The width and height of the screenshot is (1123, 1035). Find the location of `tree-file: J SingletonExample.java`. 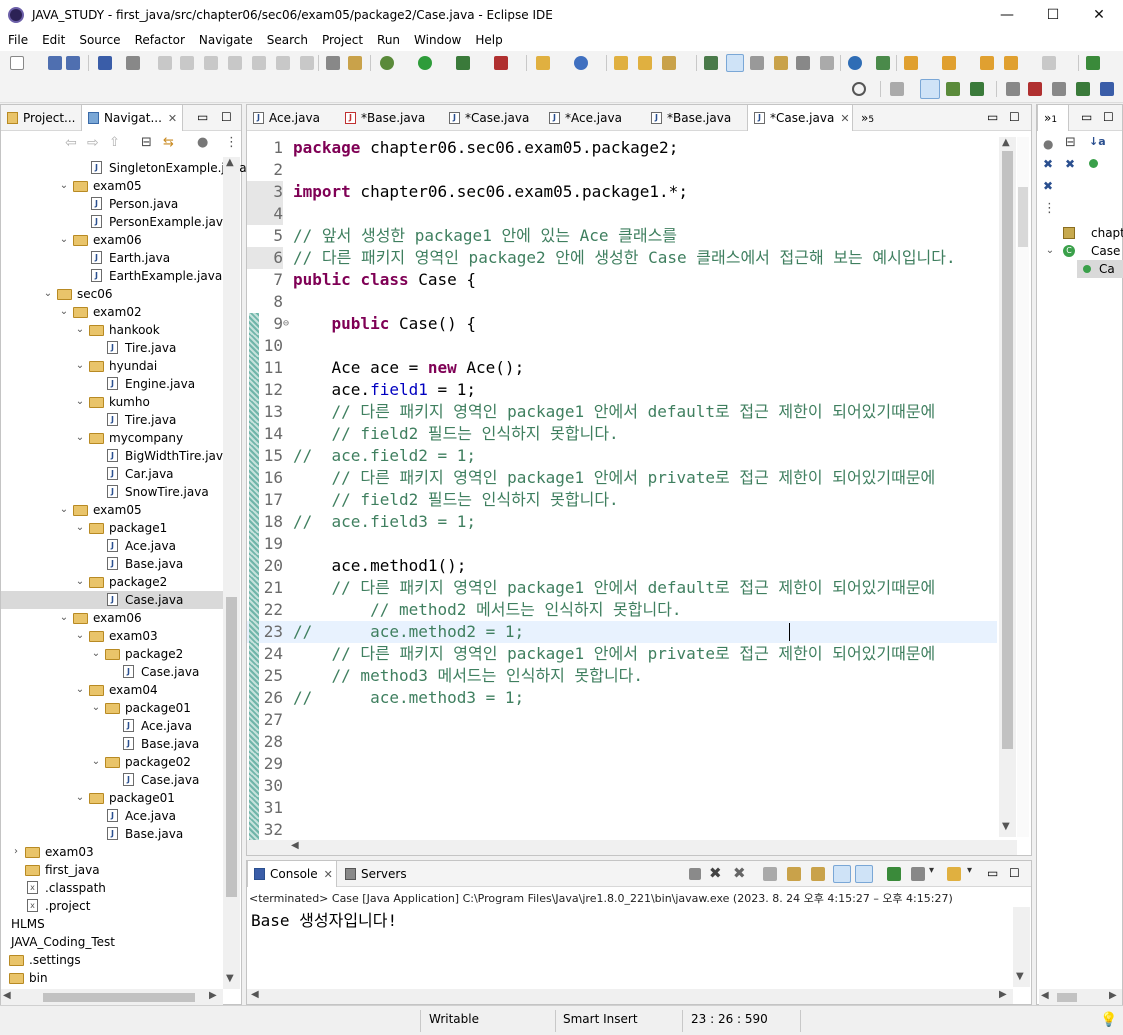

tree-file: J SingletonExample.java is located at coordinates (124, 168).